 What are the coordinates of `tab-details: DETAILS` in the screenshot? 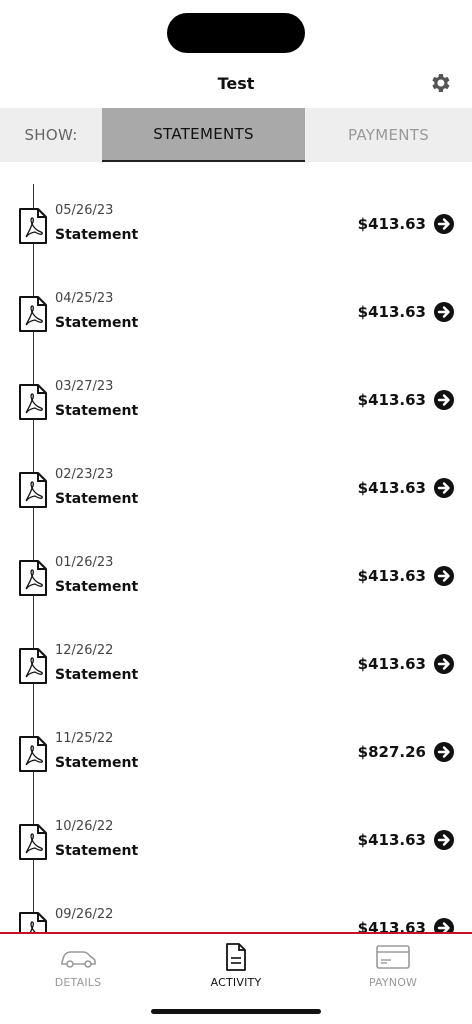 It's located at (78, 966).